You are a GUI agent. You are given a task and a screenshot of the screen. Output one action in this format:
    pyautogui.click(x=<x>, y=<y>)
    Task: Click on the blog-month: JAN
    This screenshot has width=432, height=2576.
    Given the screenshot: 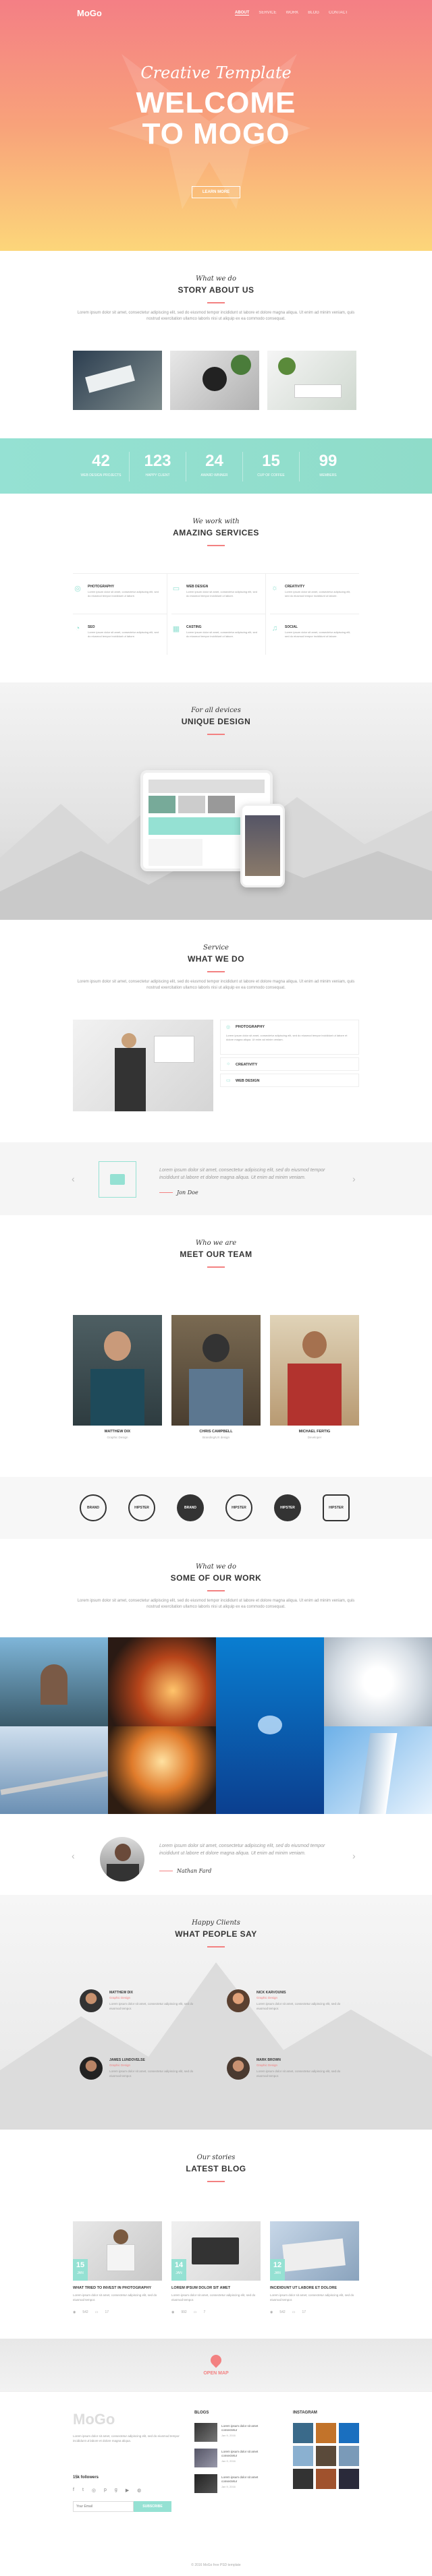 What is the action you would take?
    pyautogui.click(x=277, y=2273)
    